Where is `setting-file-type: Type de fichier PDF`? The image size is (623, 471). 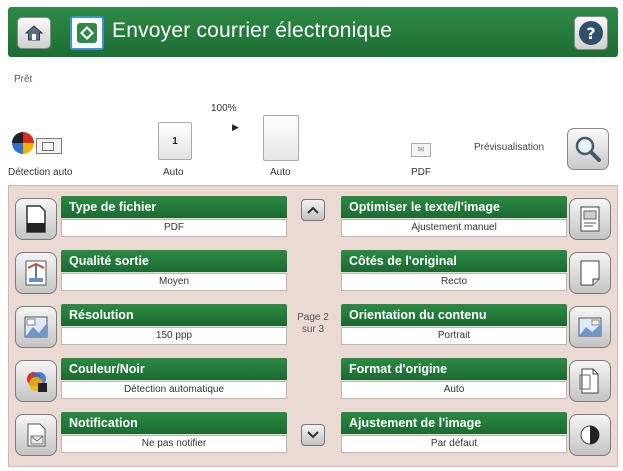 setting-file-type: Type de fichier PDF is located at coordinates (149, 220).